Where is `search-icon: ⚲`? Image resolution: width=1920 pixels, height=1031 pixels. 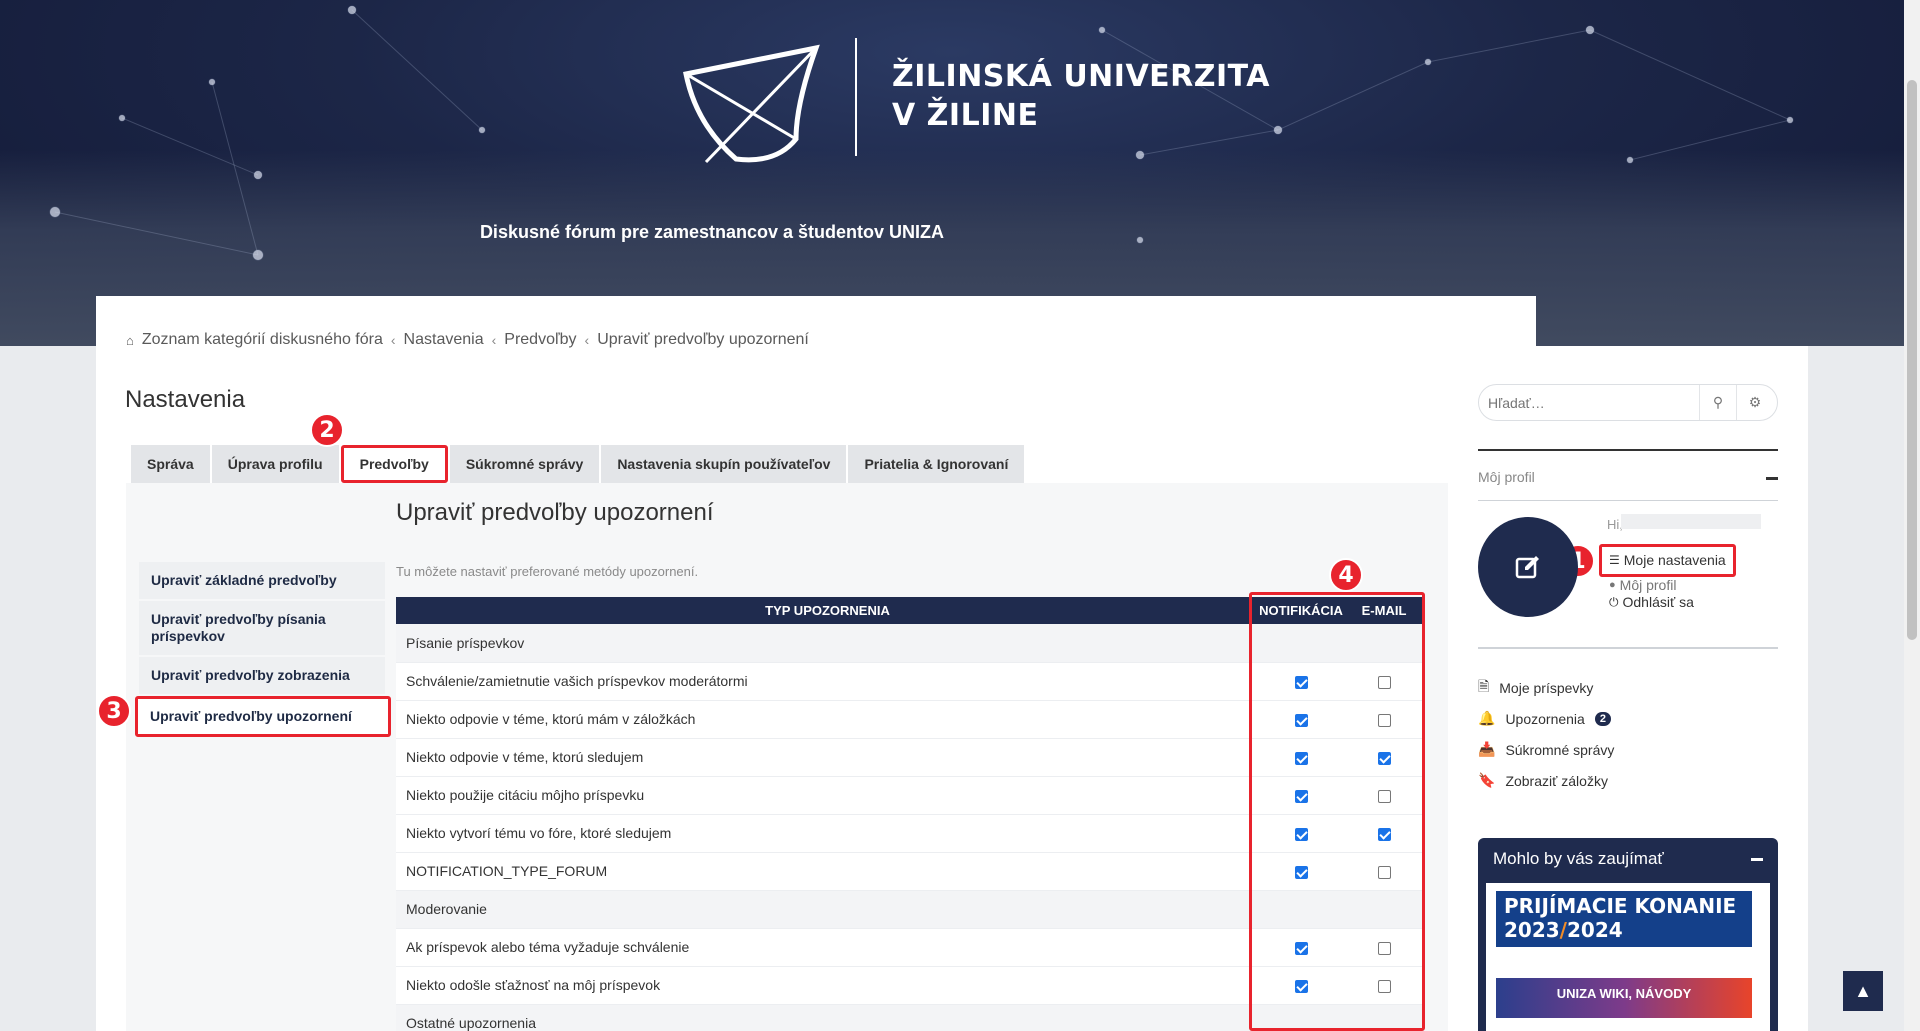 search-icon: ⚲ is located at coordinates (1718, 402).